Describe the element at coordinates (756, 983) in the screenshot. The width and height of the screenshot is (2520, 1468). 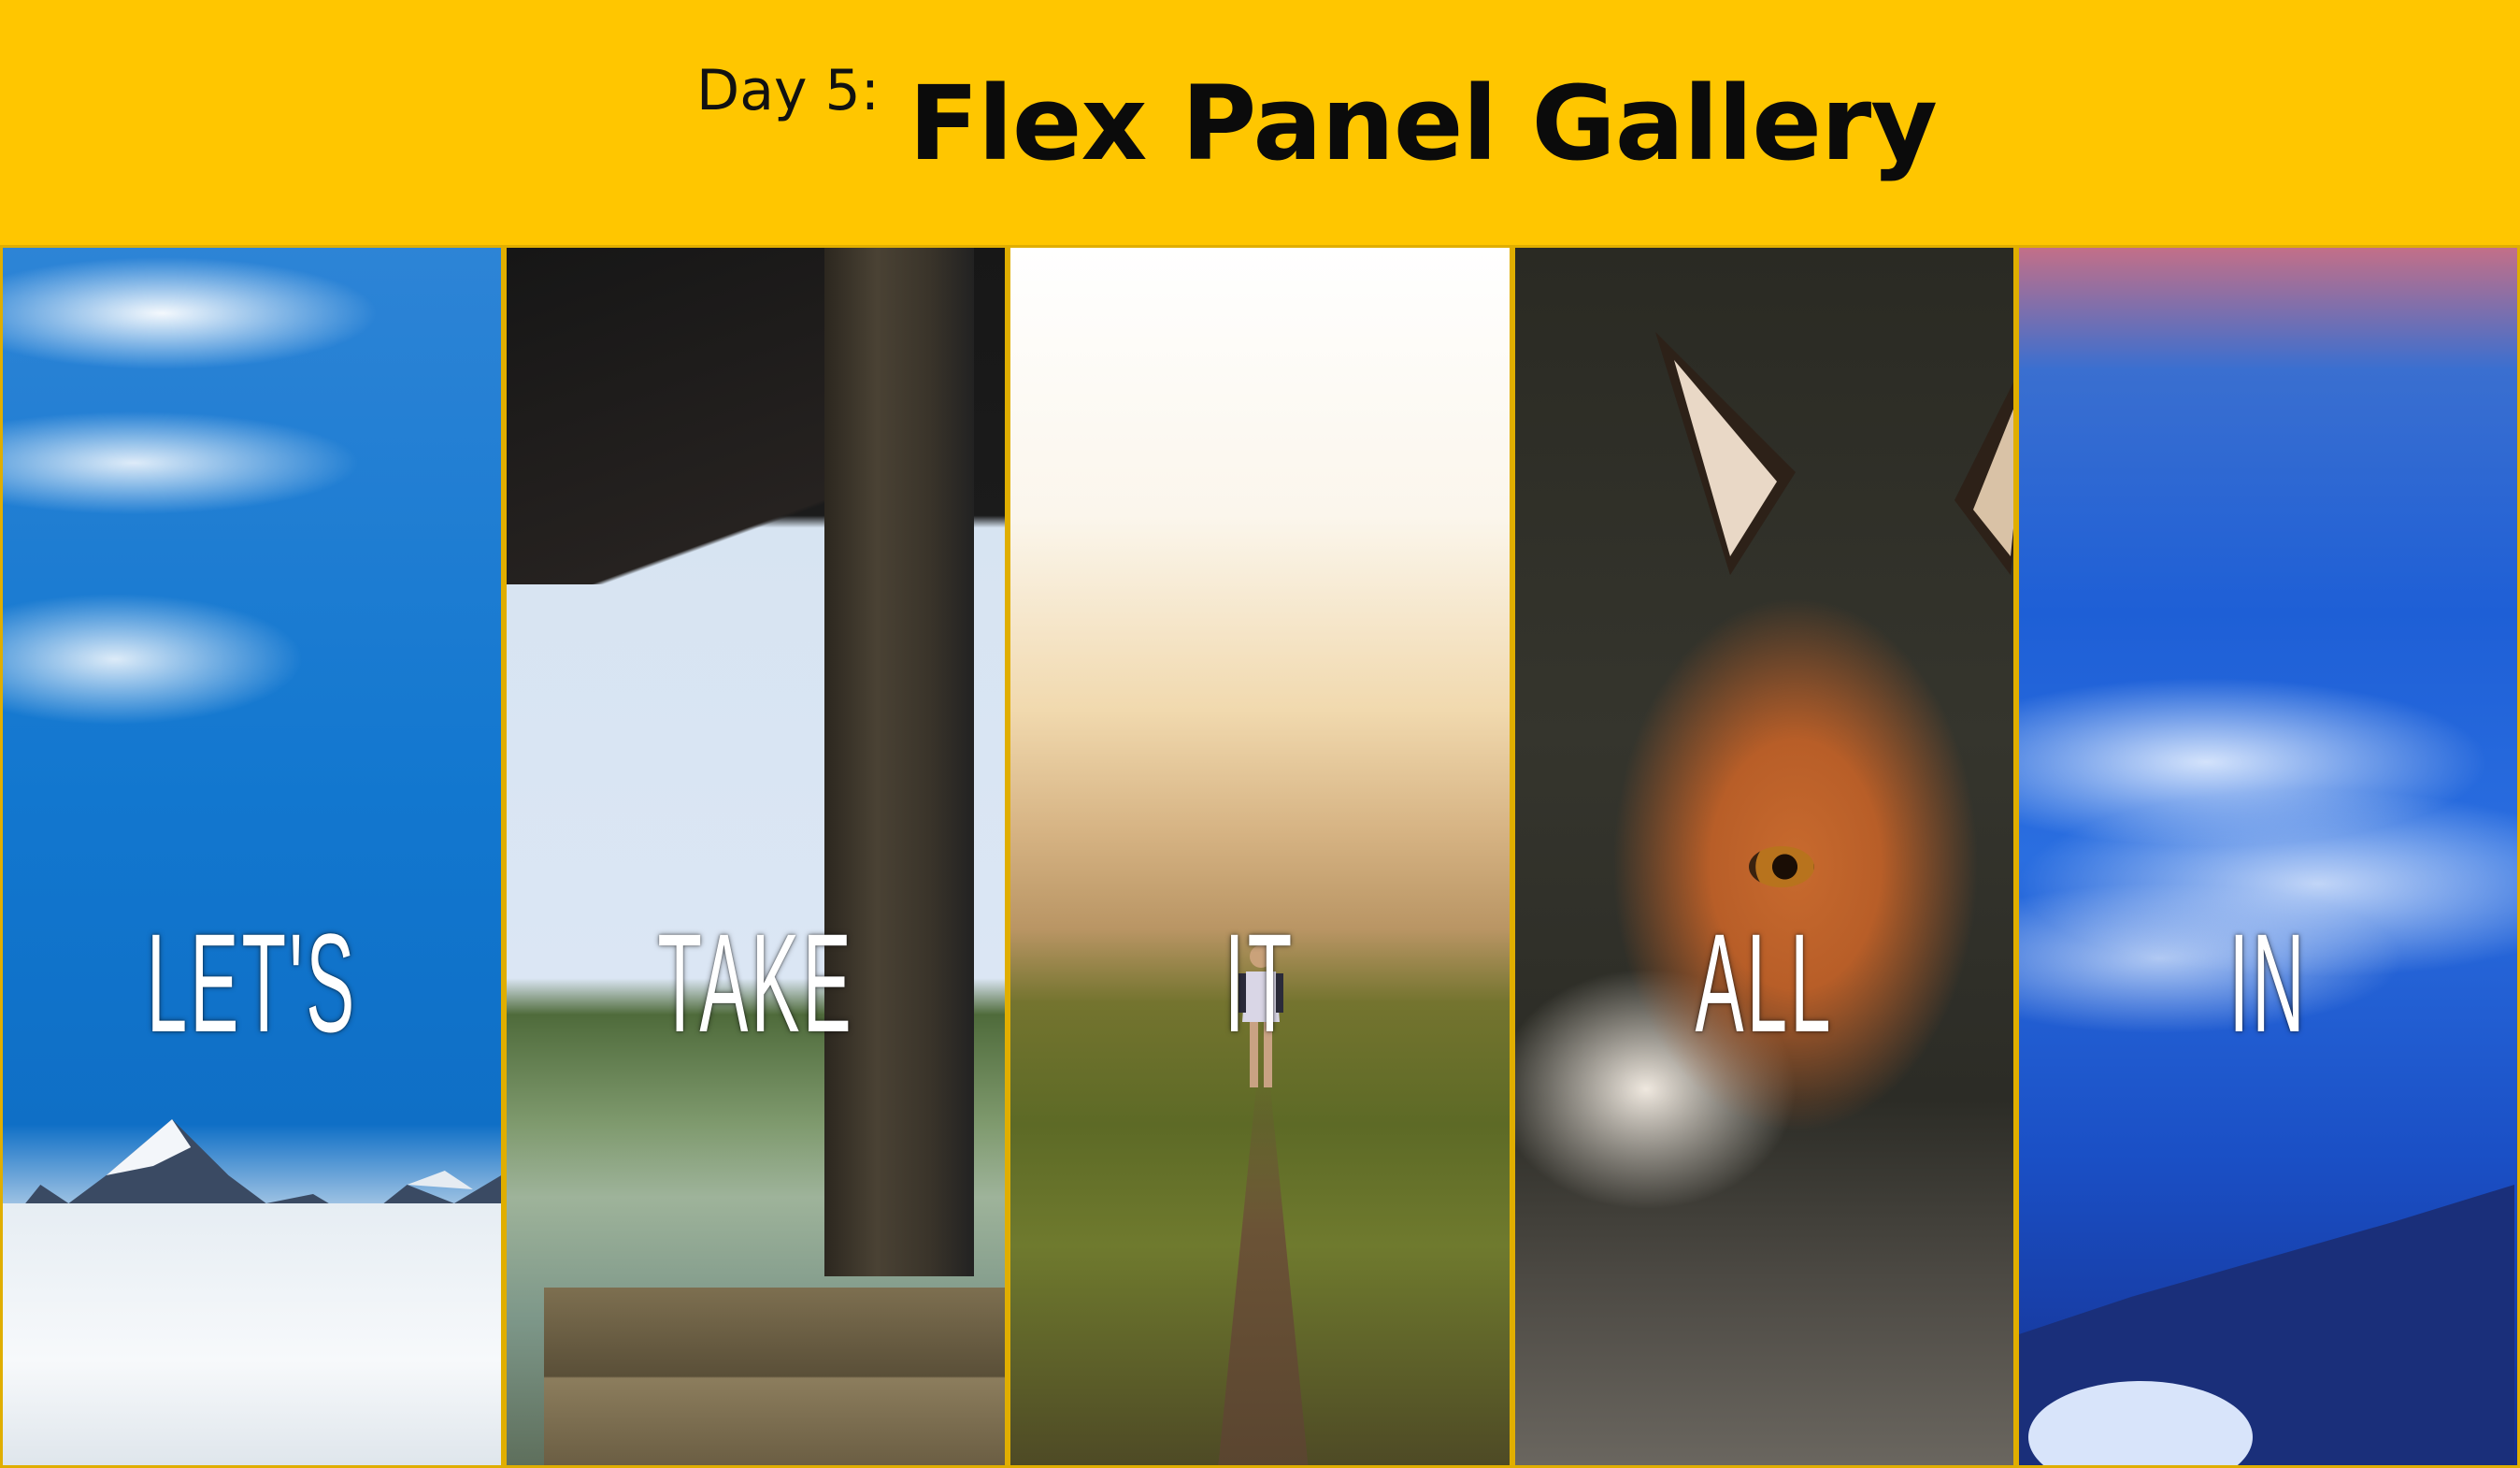
I see `panel-word: TAKE` at that location.